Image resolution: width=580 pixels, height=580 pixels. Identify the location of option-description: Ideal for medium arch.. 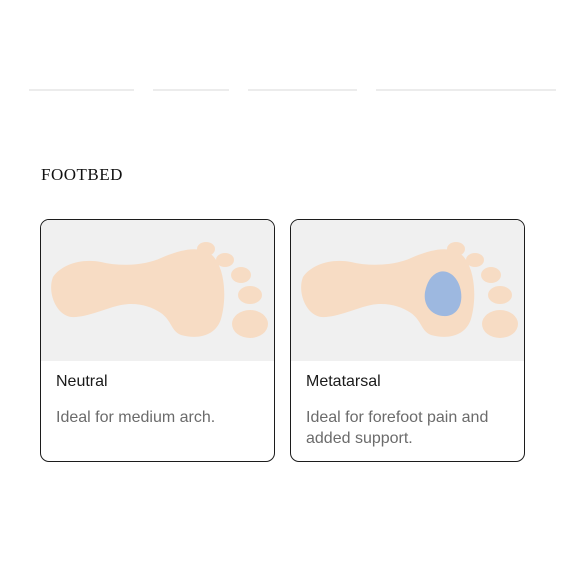
(136, 417).